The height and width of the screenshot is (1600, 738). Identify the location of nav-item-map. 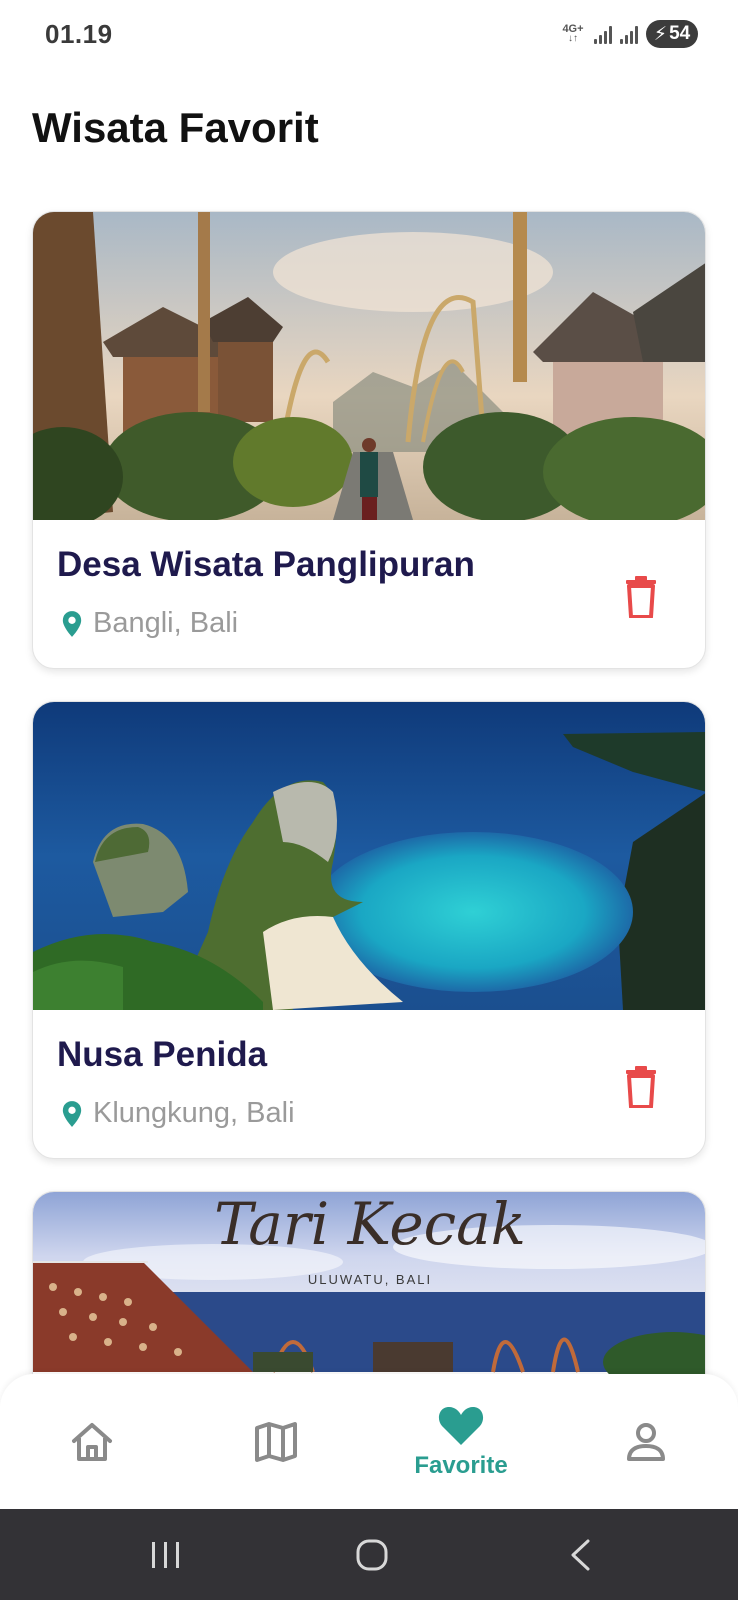
(276, 1441).